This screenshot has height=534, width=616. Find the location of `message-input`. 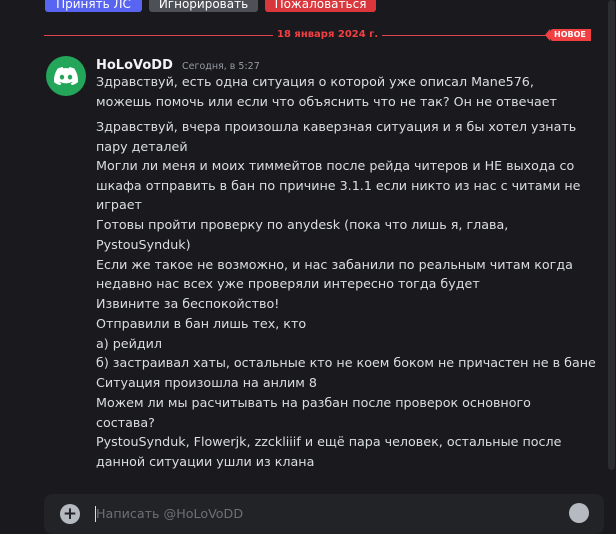

message-input is located at coordinates (326, 514).